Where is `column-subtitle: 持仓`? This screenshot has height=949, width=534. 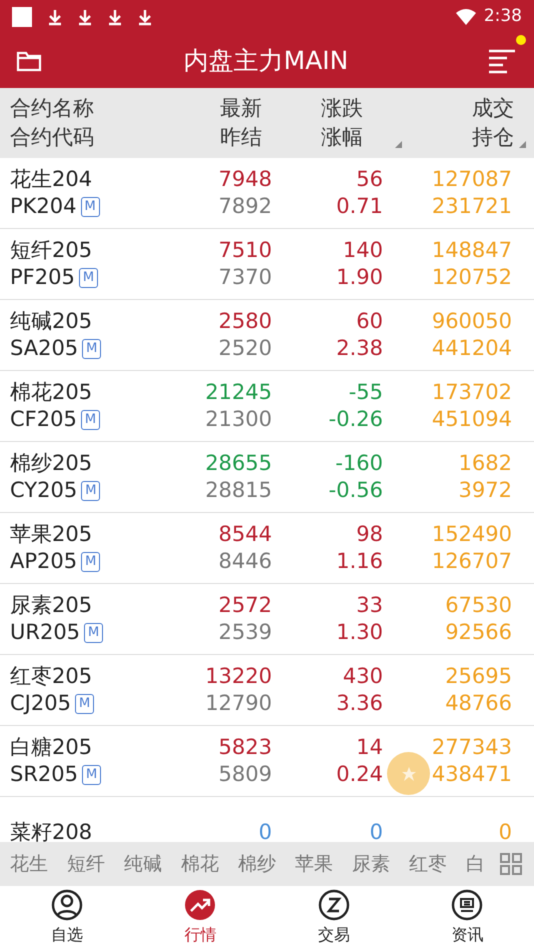 column-subtitle: 持仓 is located at coordinates (458, 137).